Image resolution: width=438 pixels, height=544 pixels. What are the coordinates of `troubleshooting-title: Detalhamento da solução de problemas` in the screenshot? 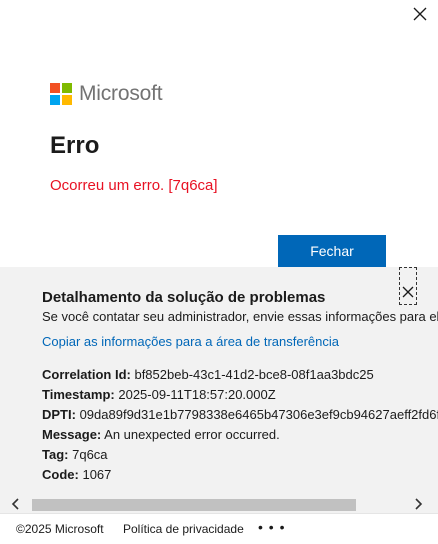 It's located at (184, 297).